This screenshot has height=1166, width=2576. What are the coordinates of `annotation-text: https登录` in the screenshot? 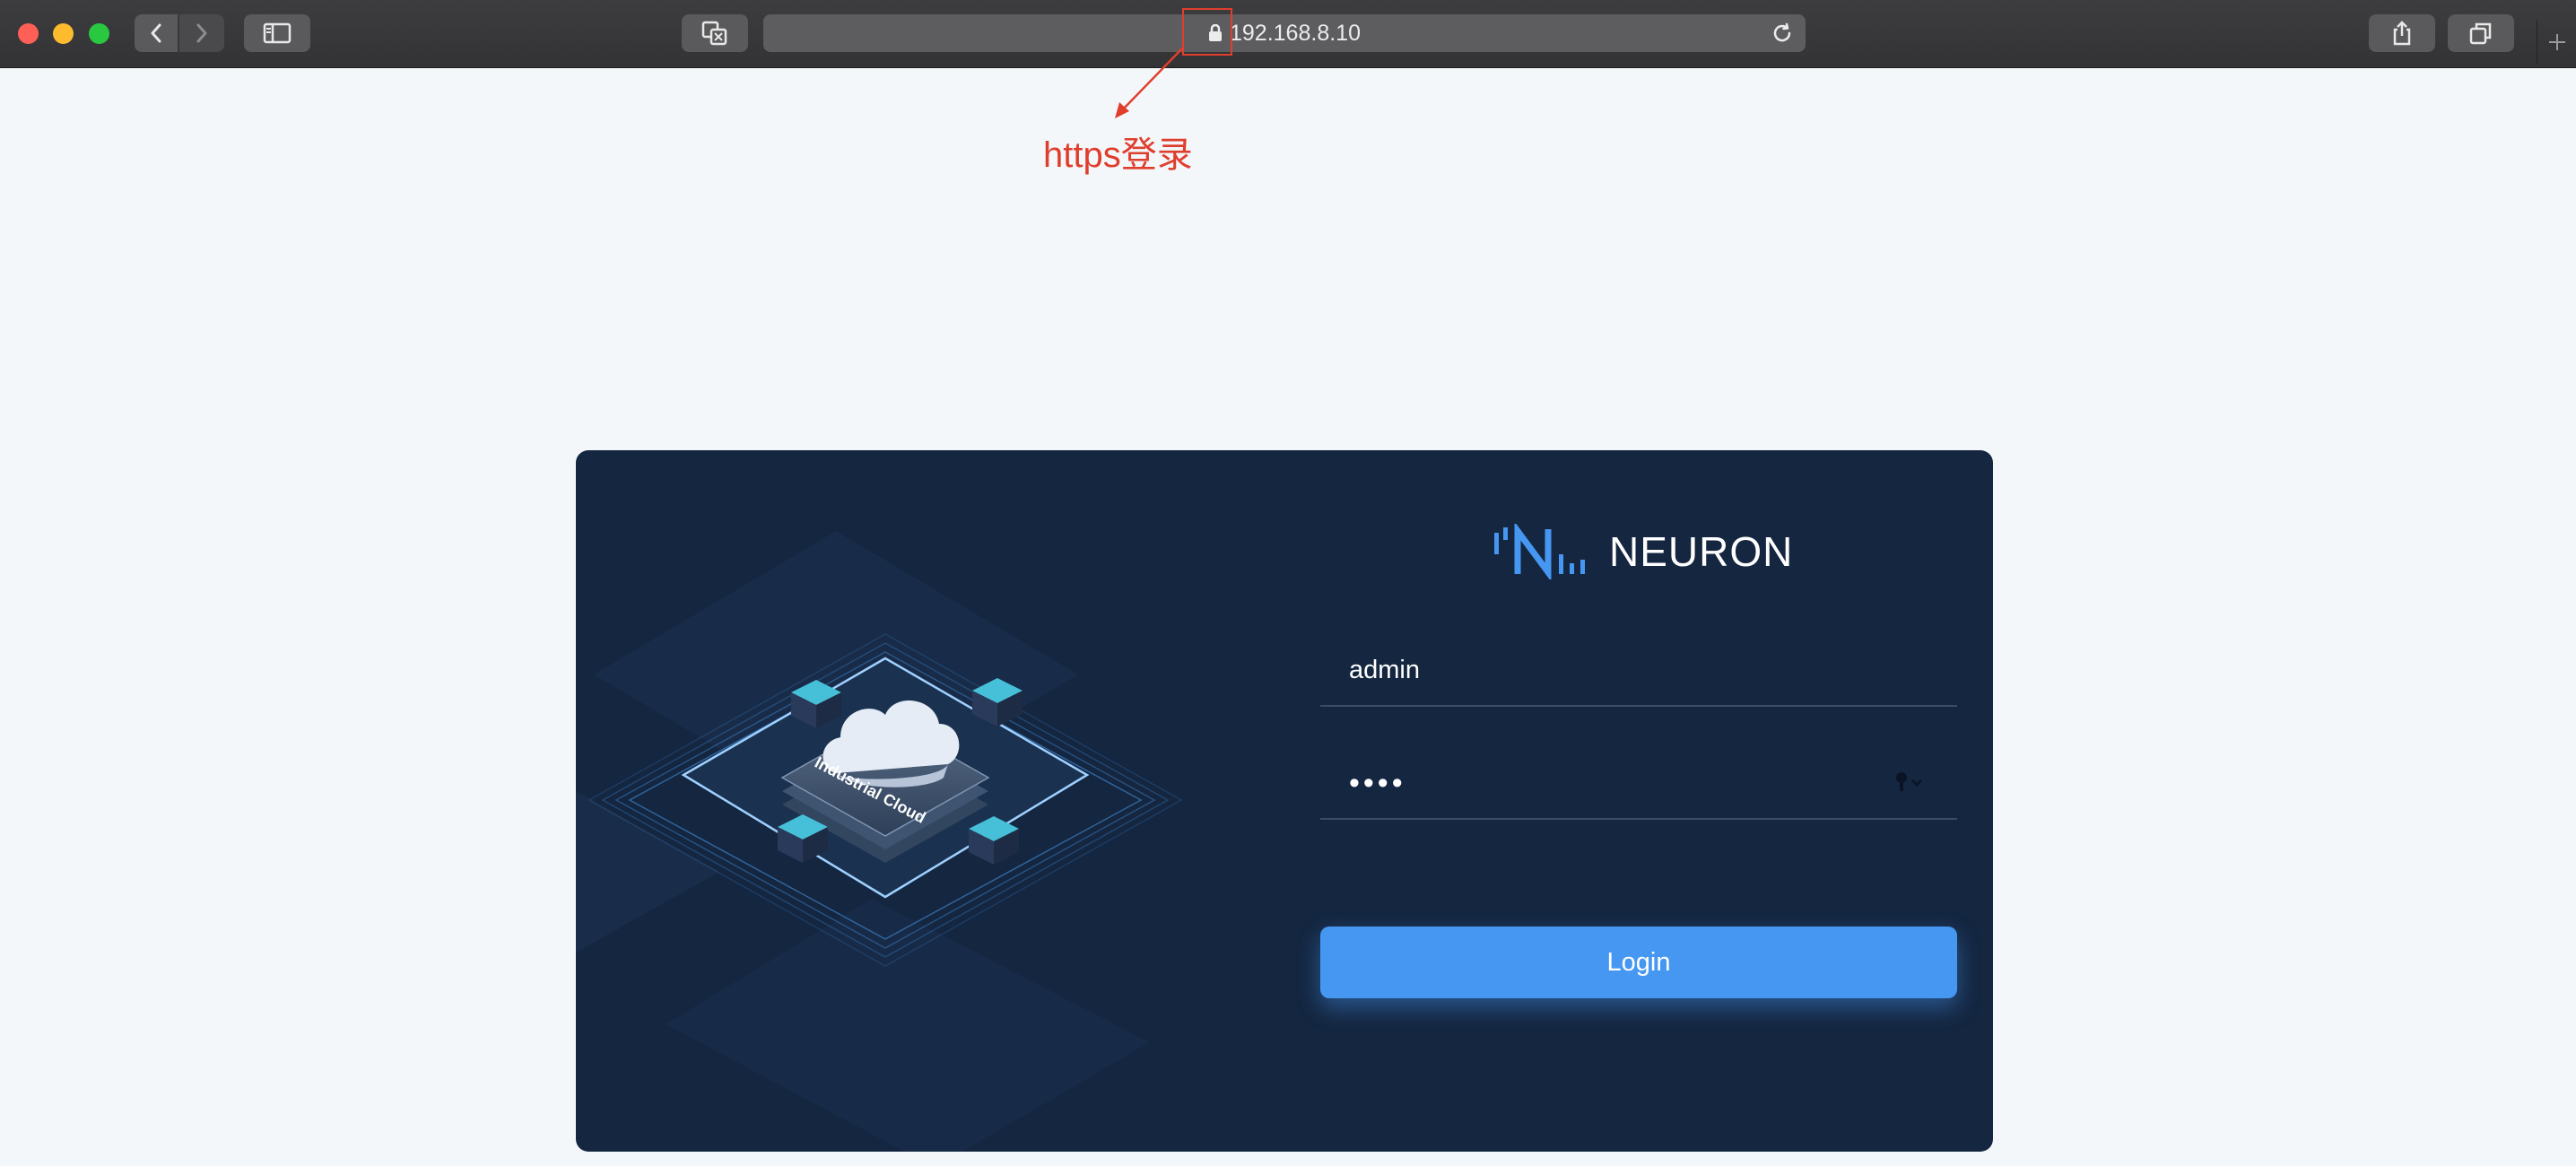 It's located at (1118, 155).